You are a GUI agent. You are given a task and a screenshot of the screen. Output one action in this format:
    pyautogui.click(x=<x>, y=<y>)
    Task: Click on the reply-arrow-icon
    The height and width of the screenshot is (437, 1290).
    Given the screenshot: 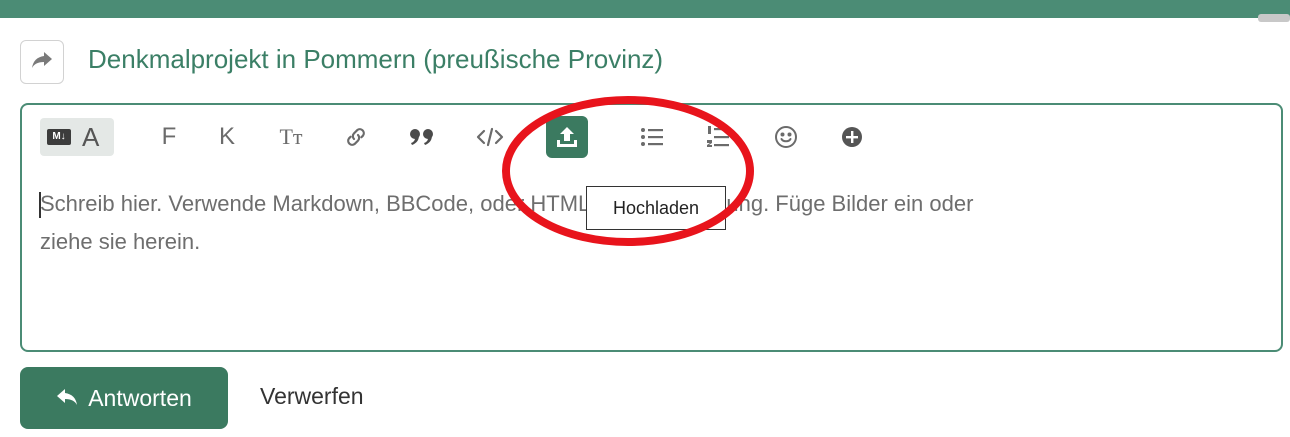 What is the action you would take?
    pyautogui.click(x=67, y=398)
    